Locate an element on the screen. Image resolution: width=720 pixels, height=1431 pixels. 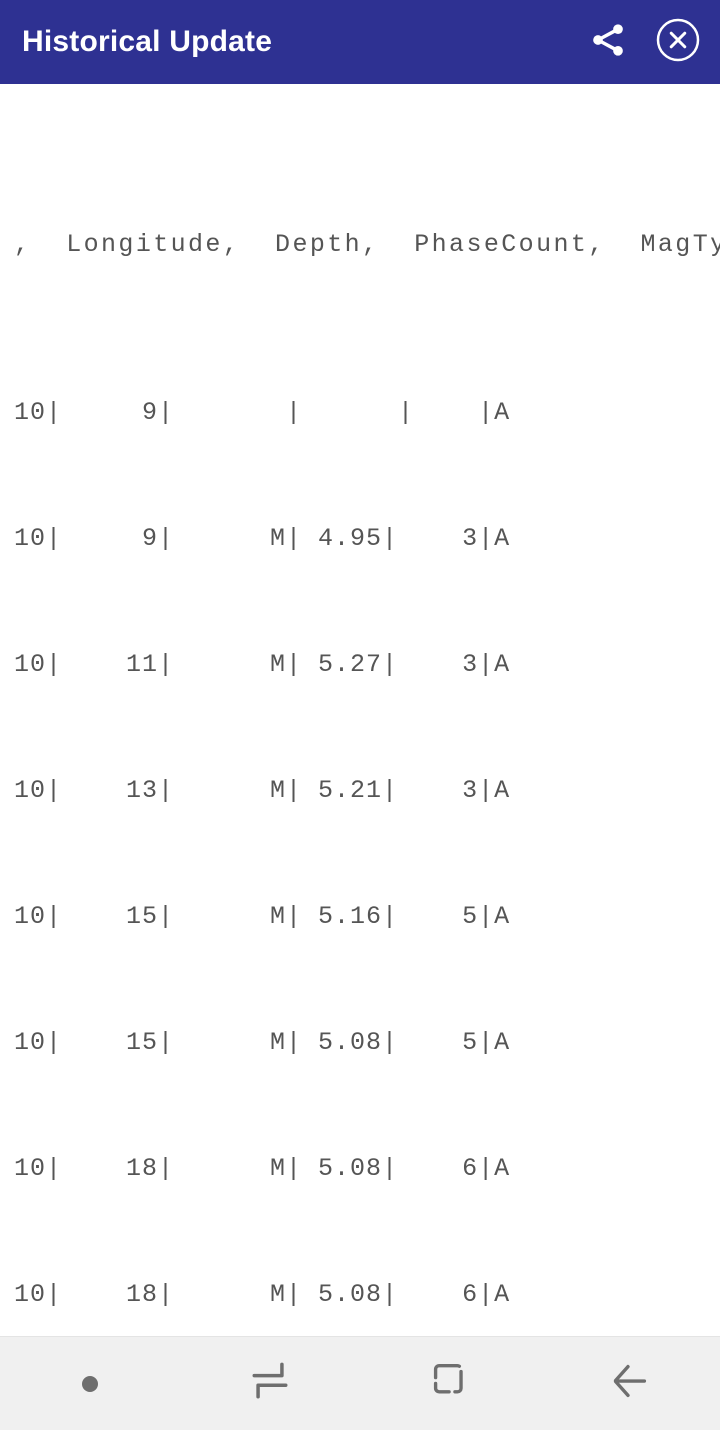
system-navigation-bar is located at coordinates (360, 1383).